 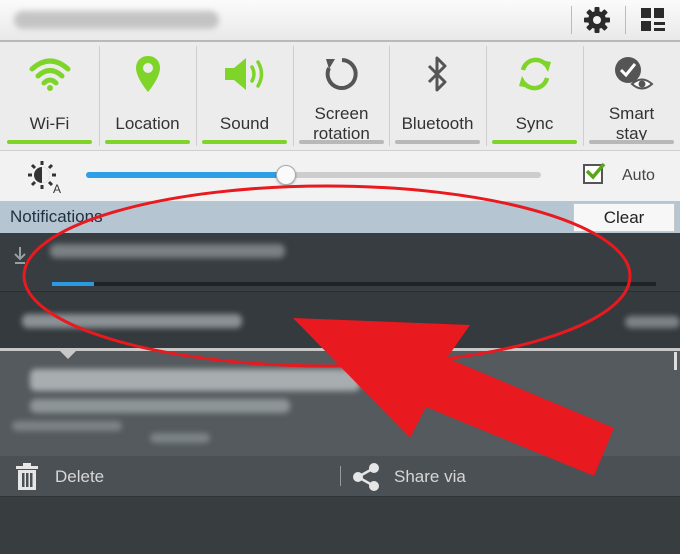 What do you see at coordinates (653, 20) in the screenshot?
I see `edit-tiles-icon` at bounding box center [653, 20].